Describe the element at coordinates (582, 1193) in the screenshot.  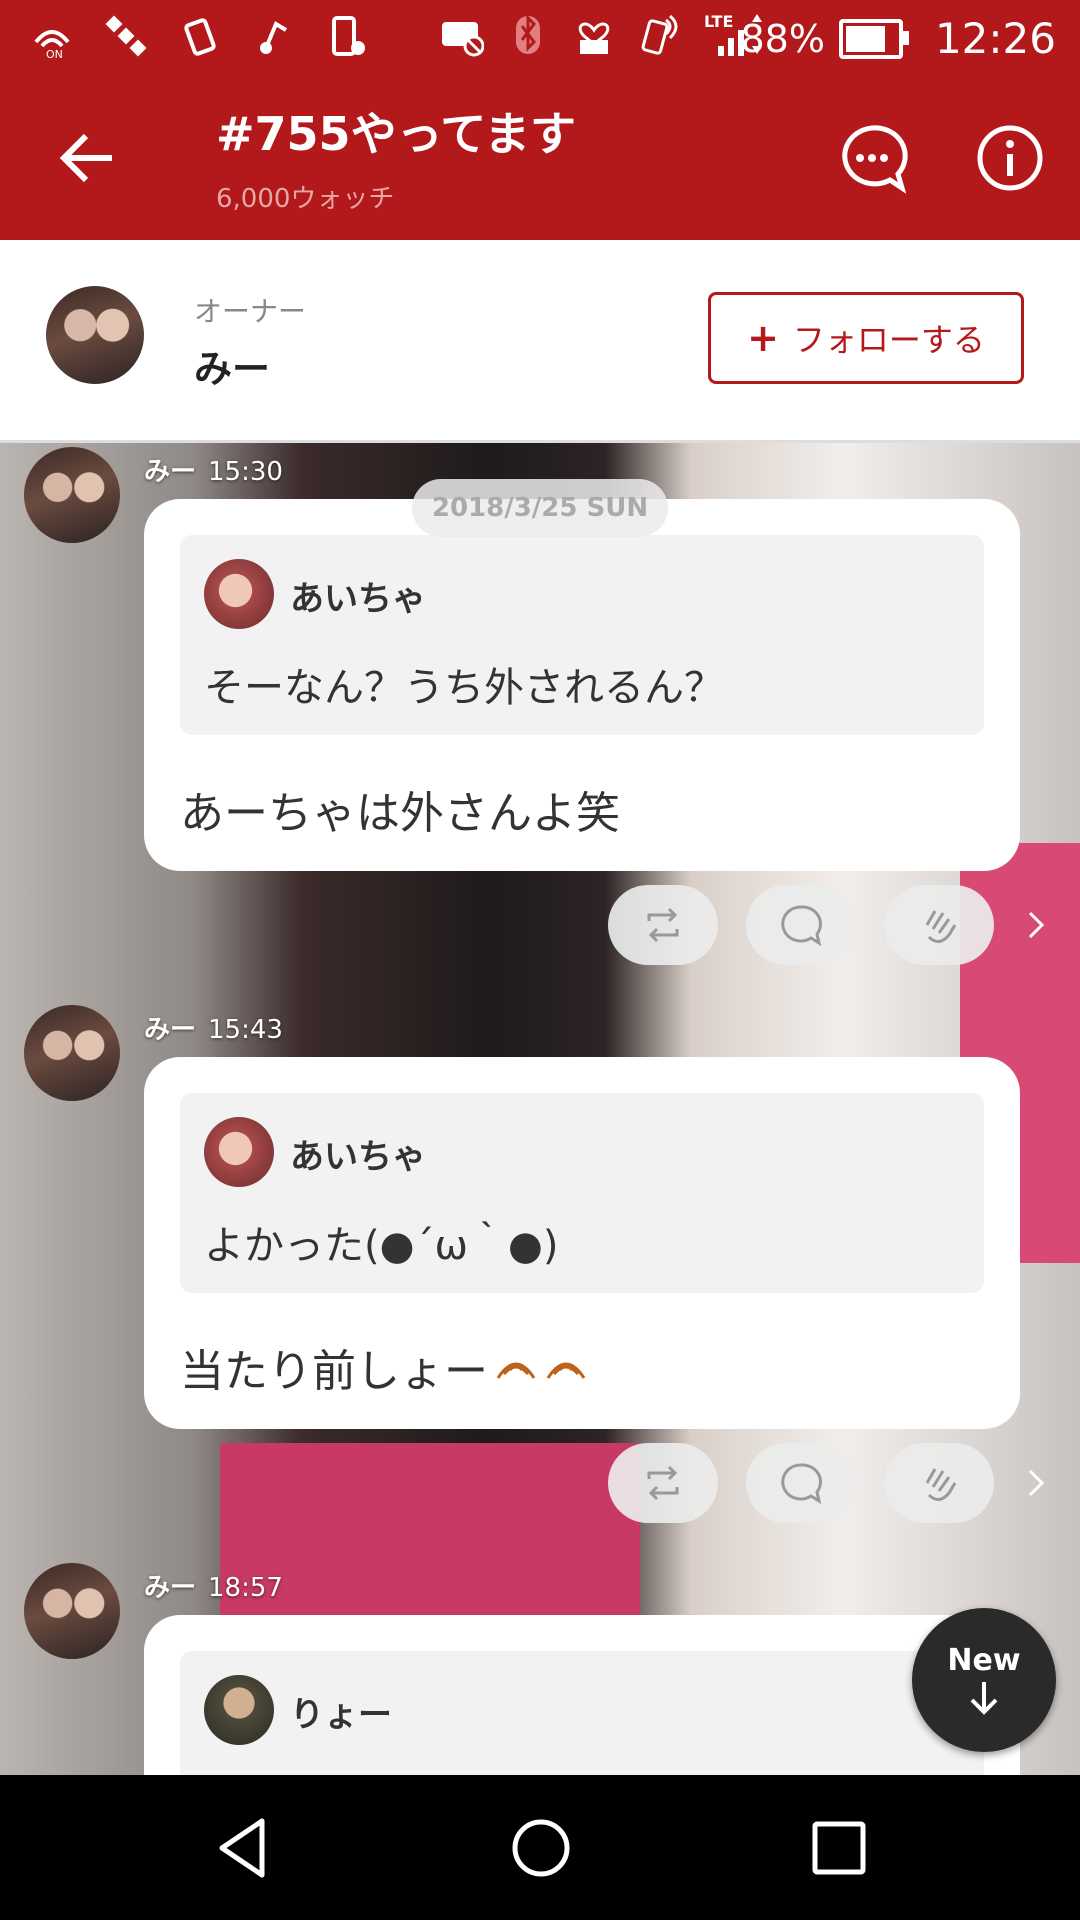
I see `quoted-message: あいちゃ よかった(●´ω｀●)` at that location.